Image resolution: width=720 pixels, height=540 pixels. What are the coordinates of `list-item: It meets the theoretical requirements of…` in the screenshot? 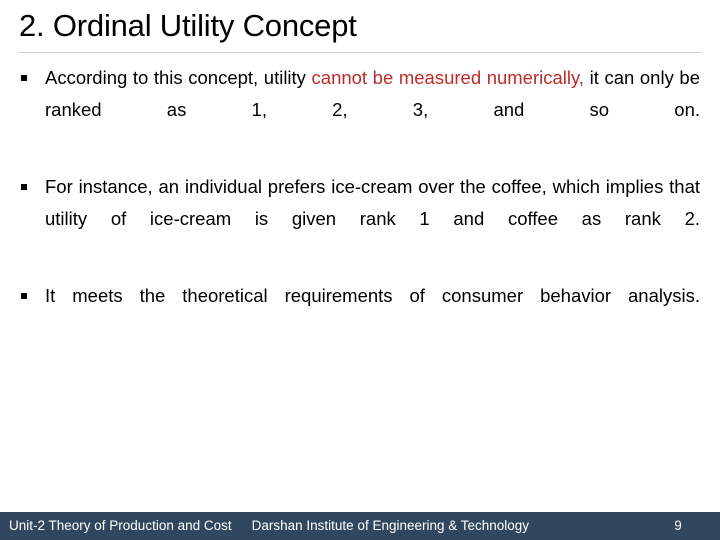 It's located at (360, 312).